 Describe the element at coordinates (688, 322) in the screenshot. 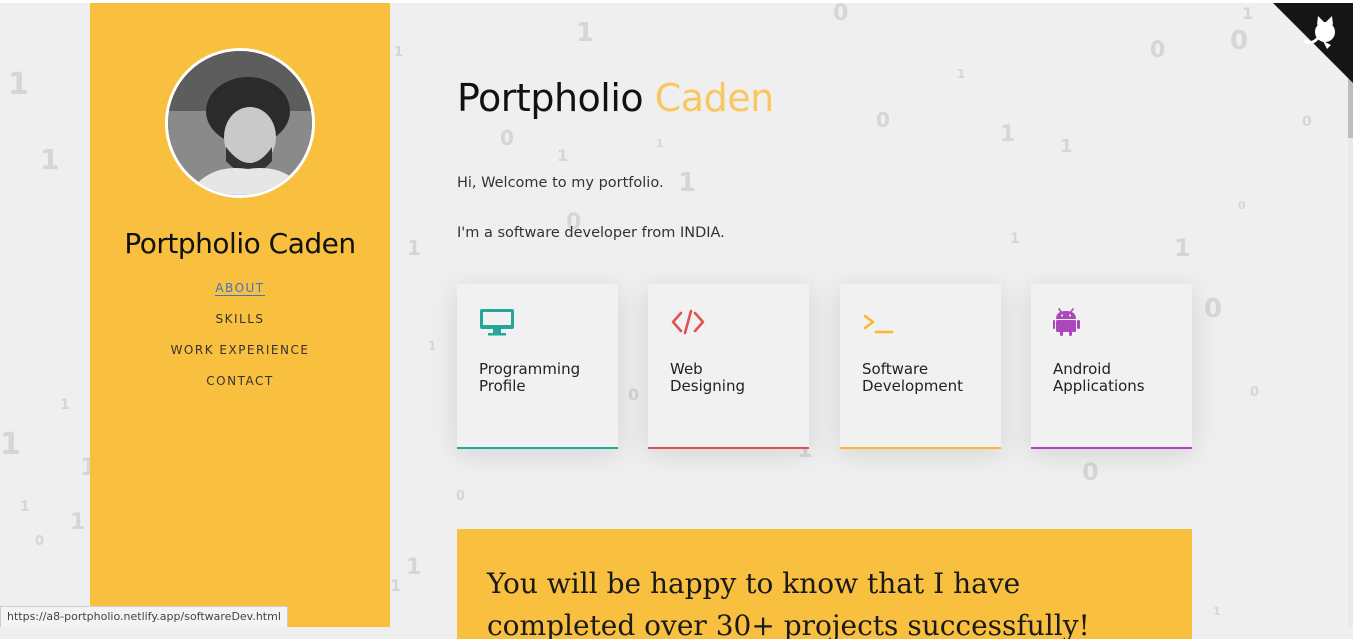

I see `code-icon` at that location.